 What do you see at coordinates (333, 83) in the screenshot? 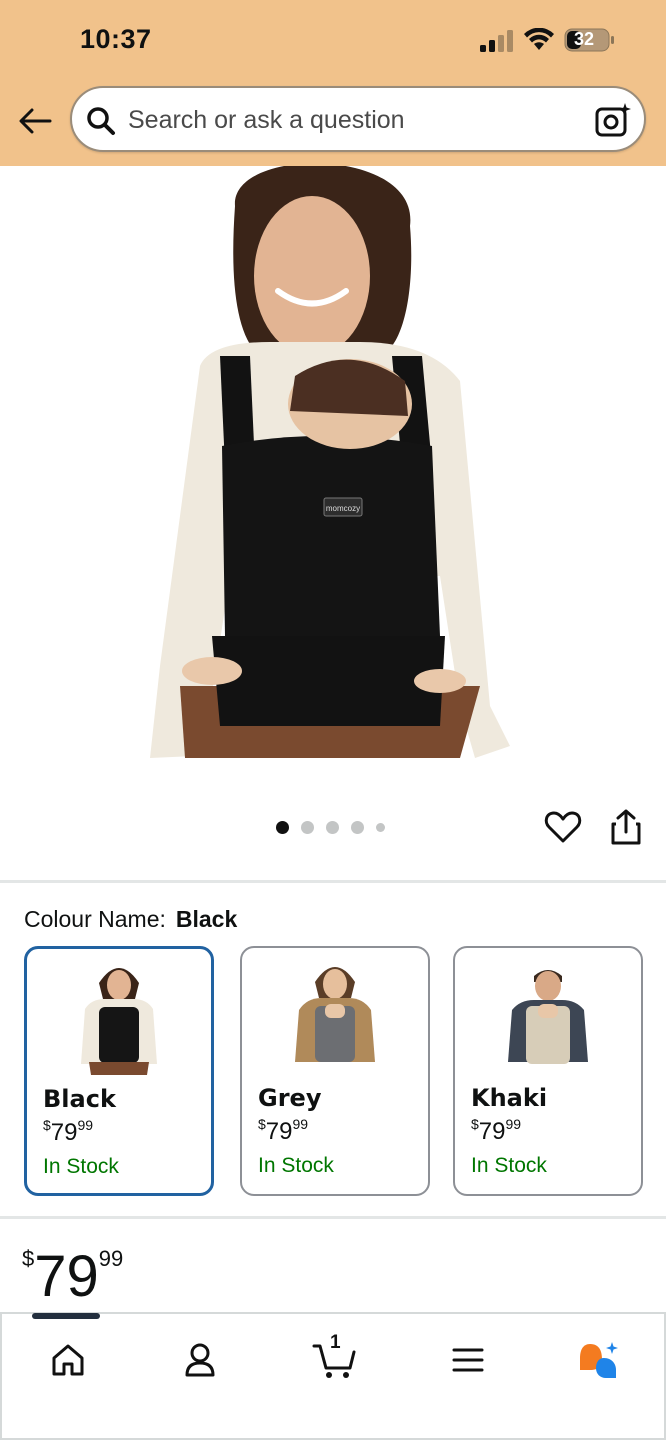
I see `app-header: 10:37 32` at bounding box center [333, 83].